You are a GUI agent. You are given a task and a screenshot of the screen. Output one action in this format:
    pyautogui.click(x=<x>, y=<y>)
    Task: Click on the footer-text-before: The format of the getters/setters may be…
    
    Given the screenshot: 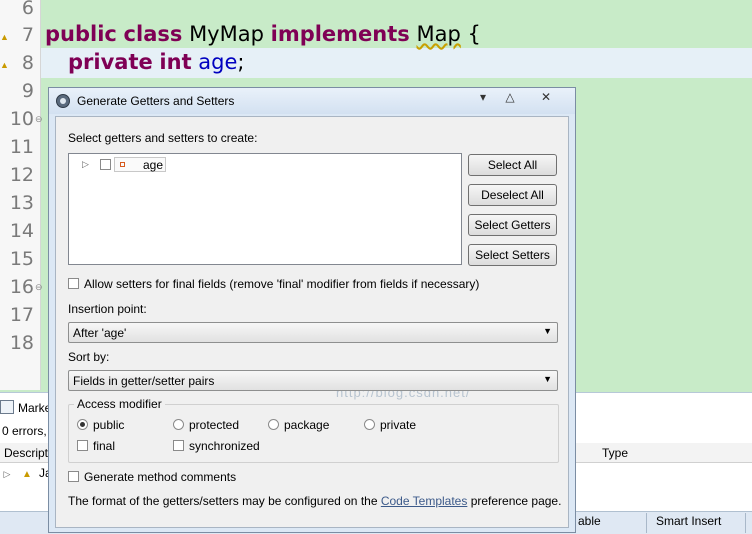 What is the action you would take?
    pyautogui.click(x=223, y=501)
    